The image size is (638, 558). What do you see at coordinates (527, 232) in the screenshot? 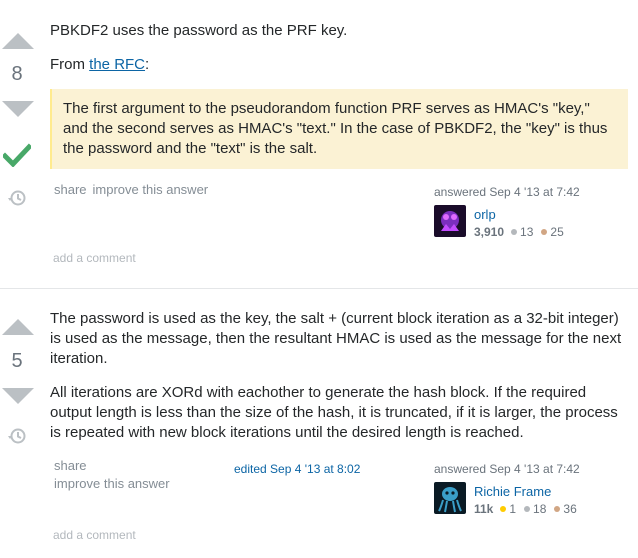
I see `silver-badge-count: 13` at bounding box center [527, 232].